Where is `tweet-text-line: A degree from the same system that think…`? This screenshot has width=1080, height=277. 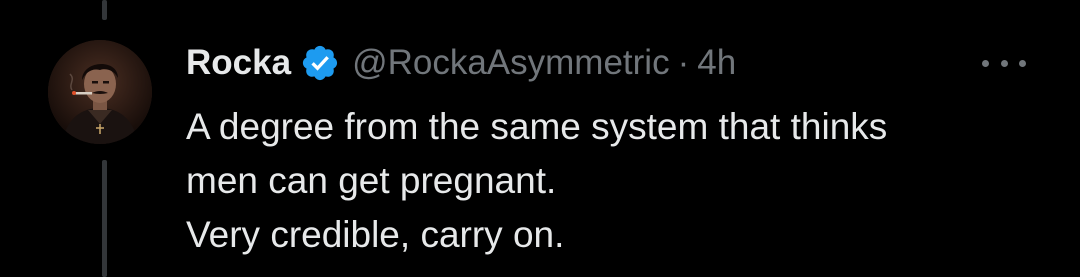 tweet-text-line: A degree from the same system that think… is located at coordinates (537, 126).